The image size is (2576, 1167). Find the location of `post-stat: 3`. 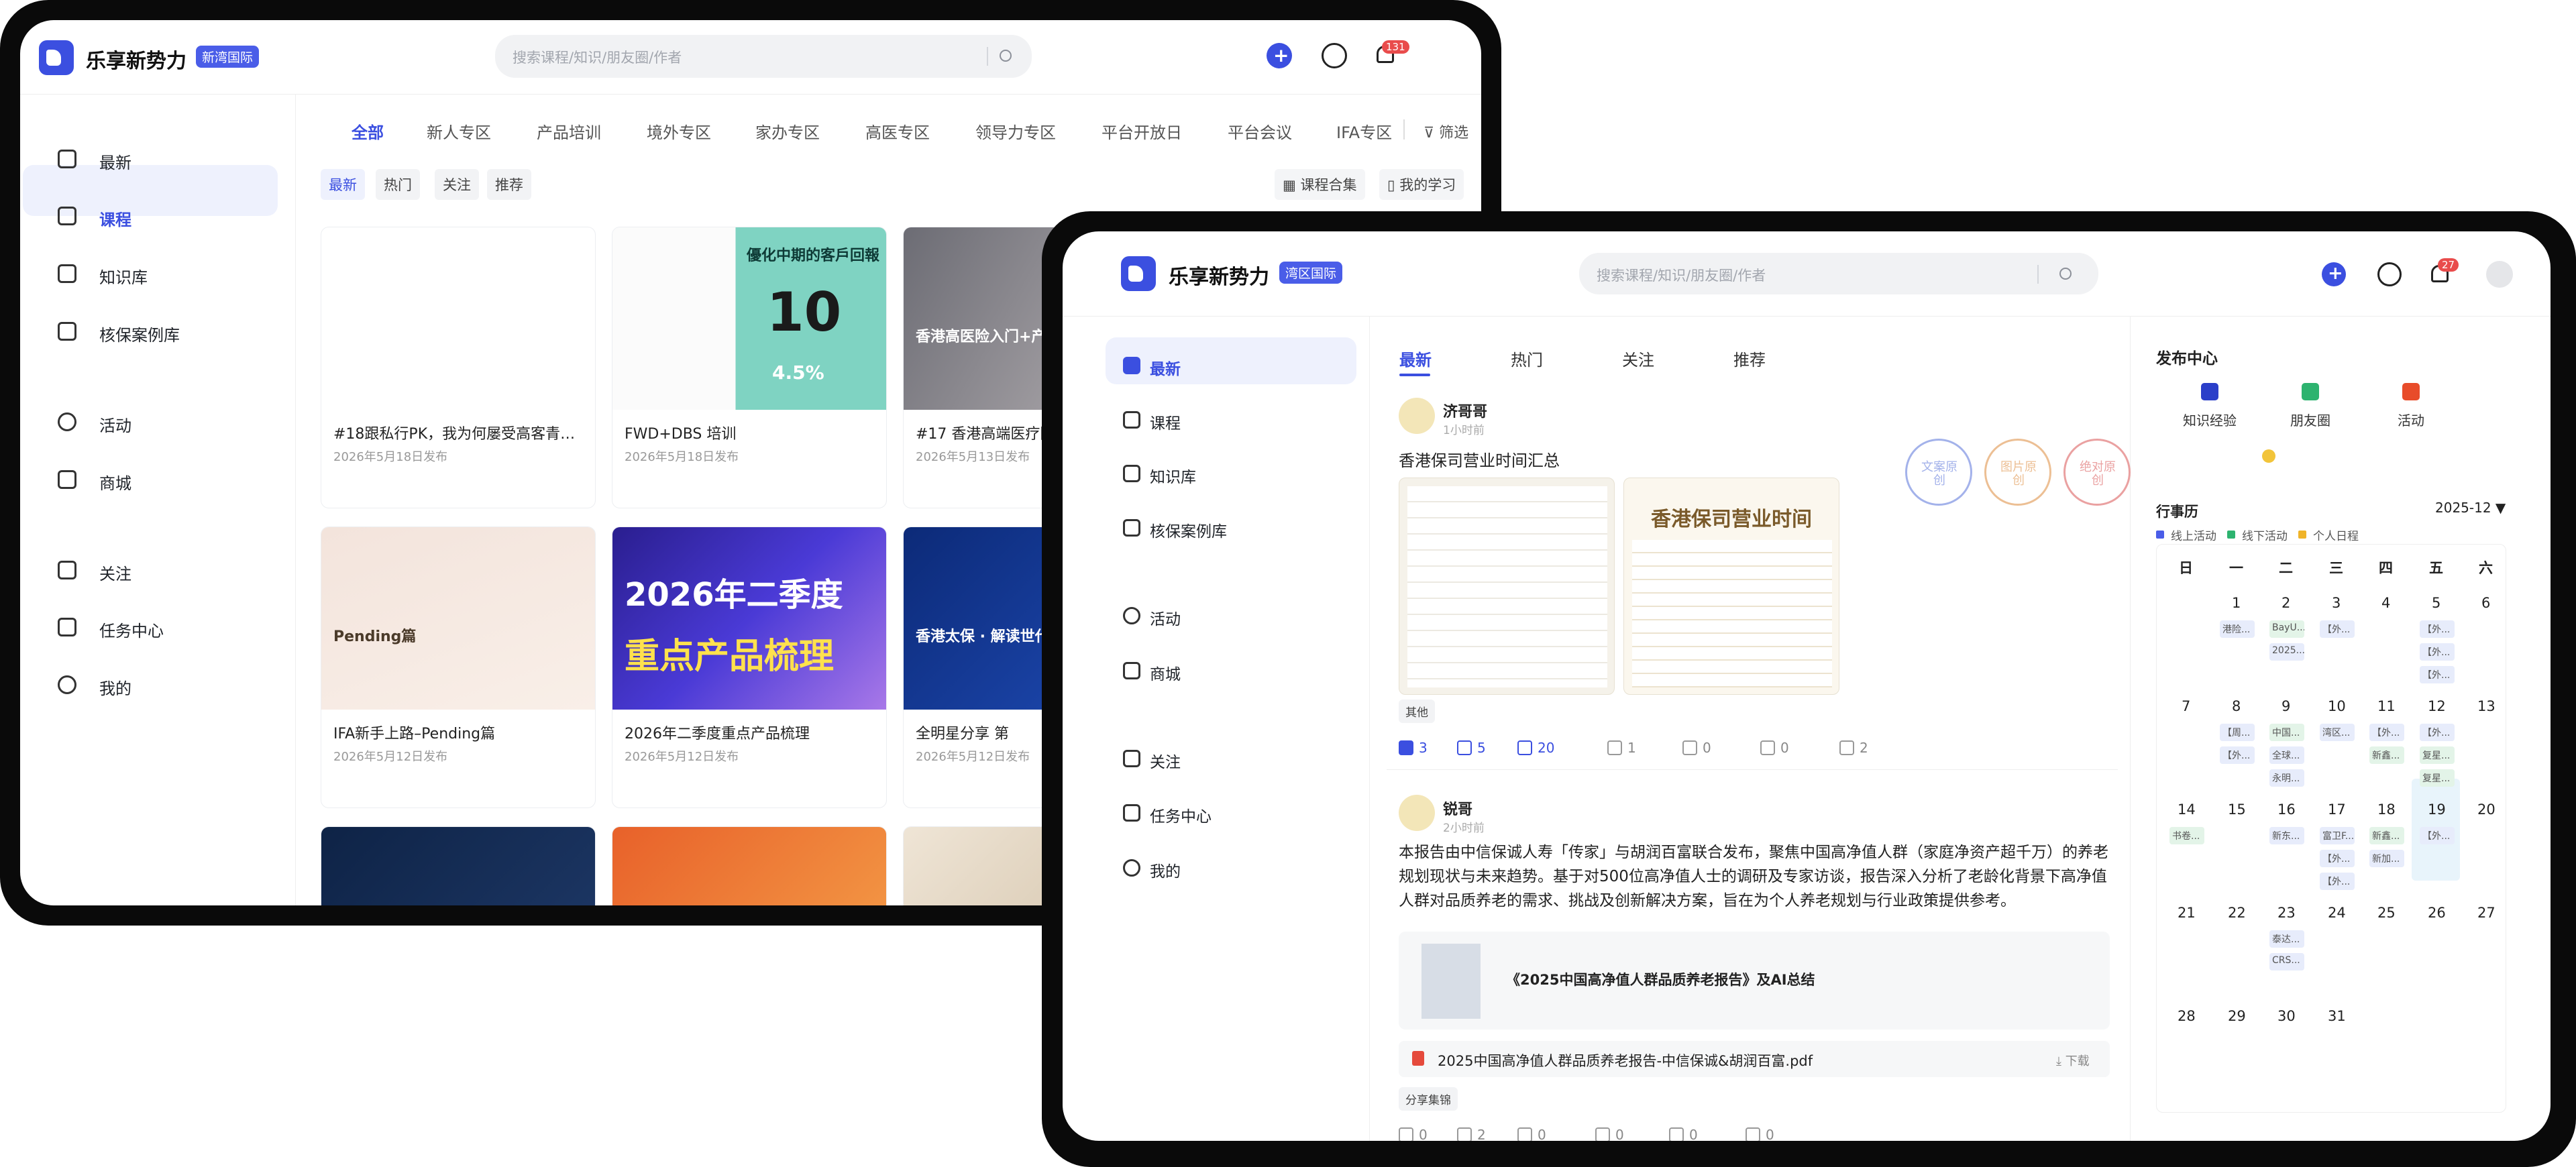

post-stat: 3 is located at coordinates (1413, 748).